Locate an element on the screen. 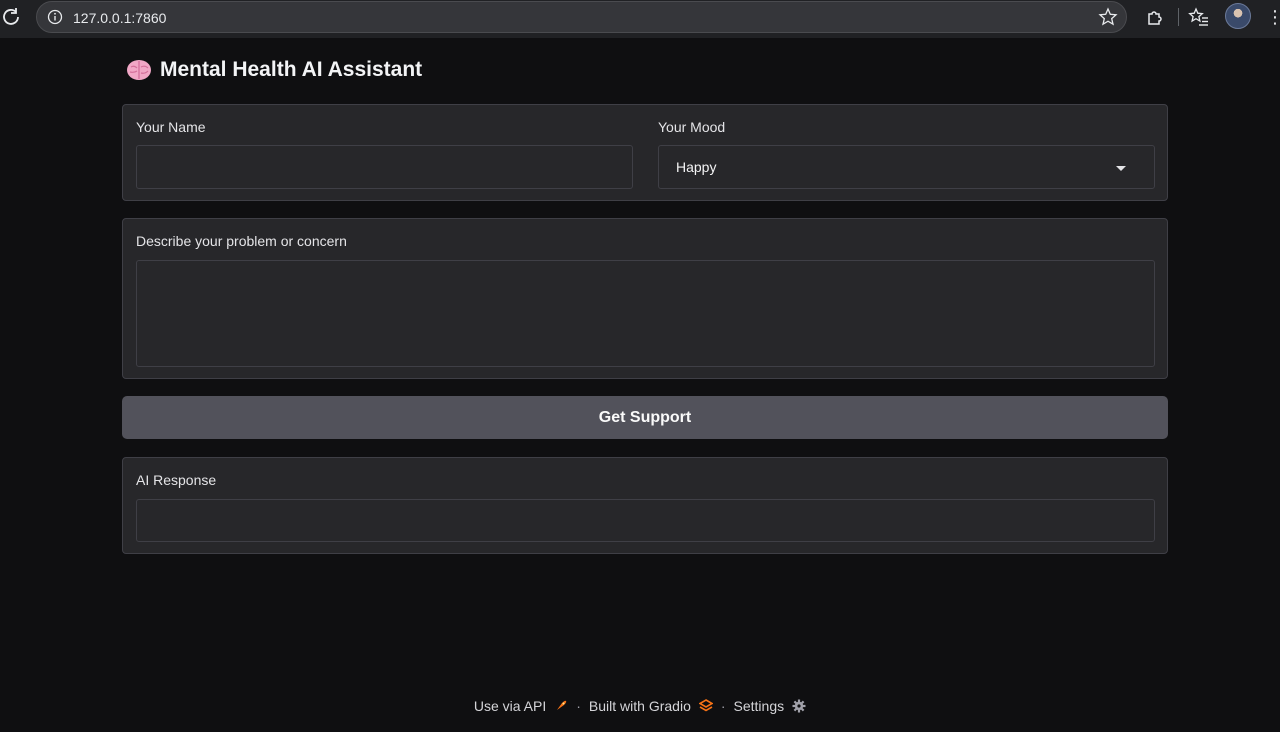  site-info-icon is located at coordinates (55, 17).